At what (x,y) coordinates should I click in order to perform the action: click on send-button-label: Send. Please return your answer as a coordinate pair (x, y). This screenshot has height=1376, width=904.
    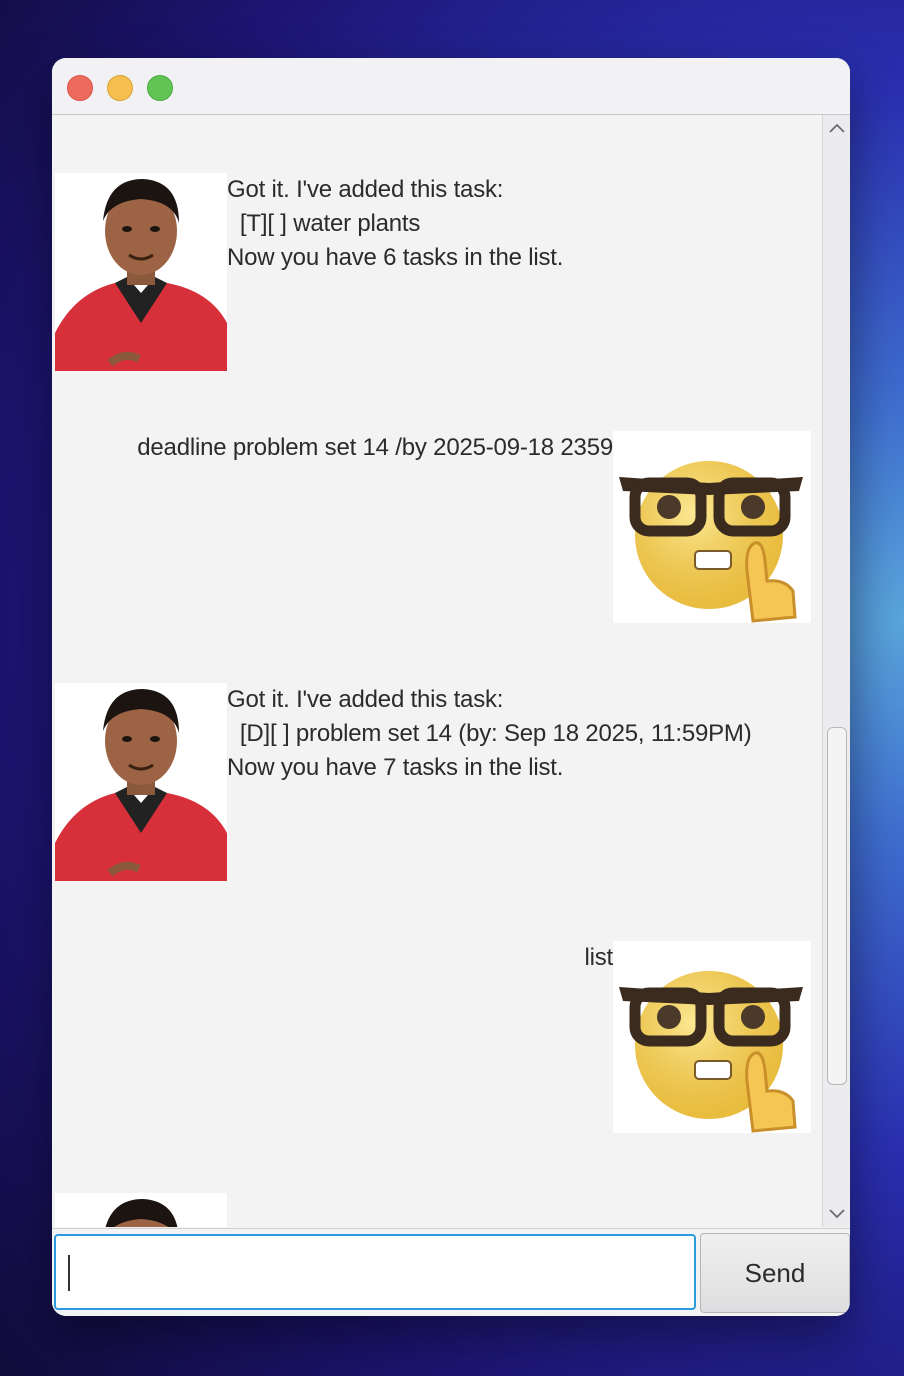
    Looking at the image, I should click on (775, 1272).